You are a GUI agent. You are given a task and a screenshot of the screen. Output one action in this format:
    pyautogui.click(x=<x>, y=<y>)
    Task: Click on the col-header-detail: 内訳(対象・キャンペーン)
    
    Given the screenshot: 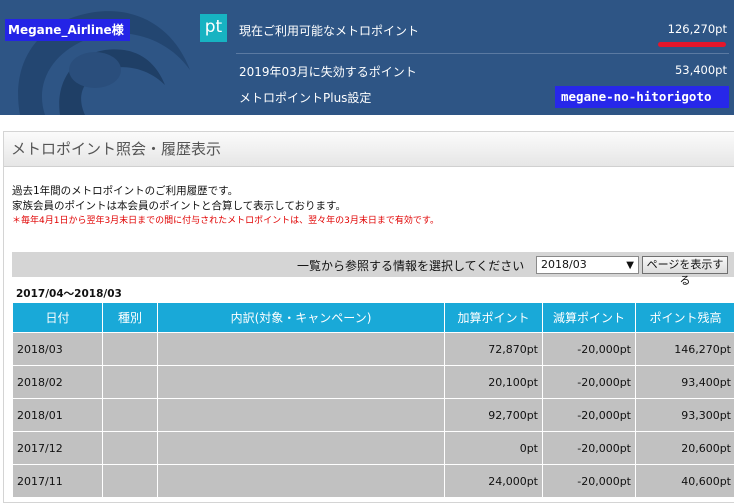 What is the action you would take?
    pyautogui.click(x=301, y=317)
    